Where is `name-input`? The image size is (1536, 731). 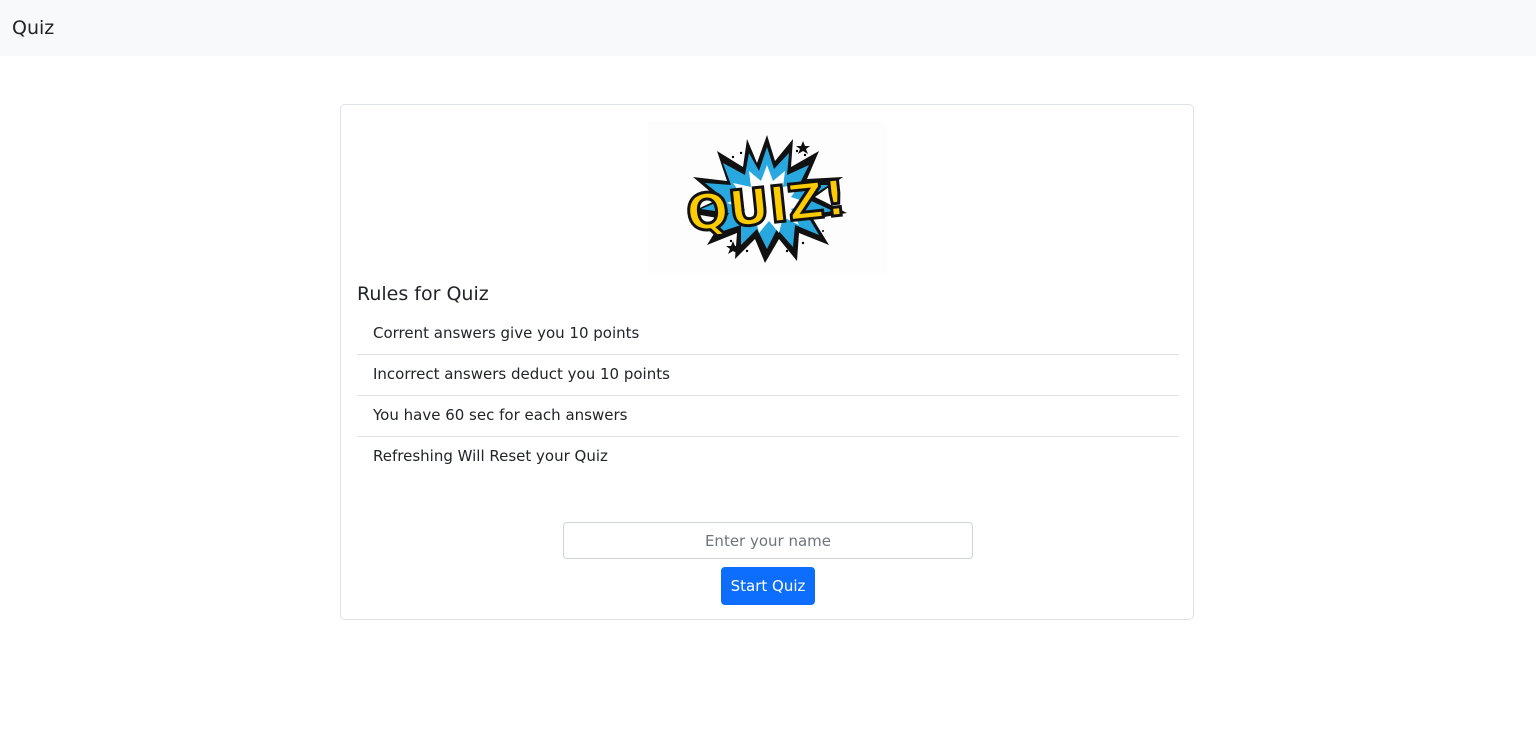
name-input is located at coordinates (768, 540).